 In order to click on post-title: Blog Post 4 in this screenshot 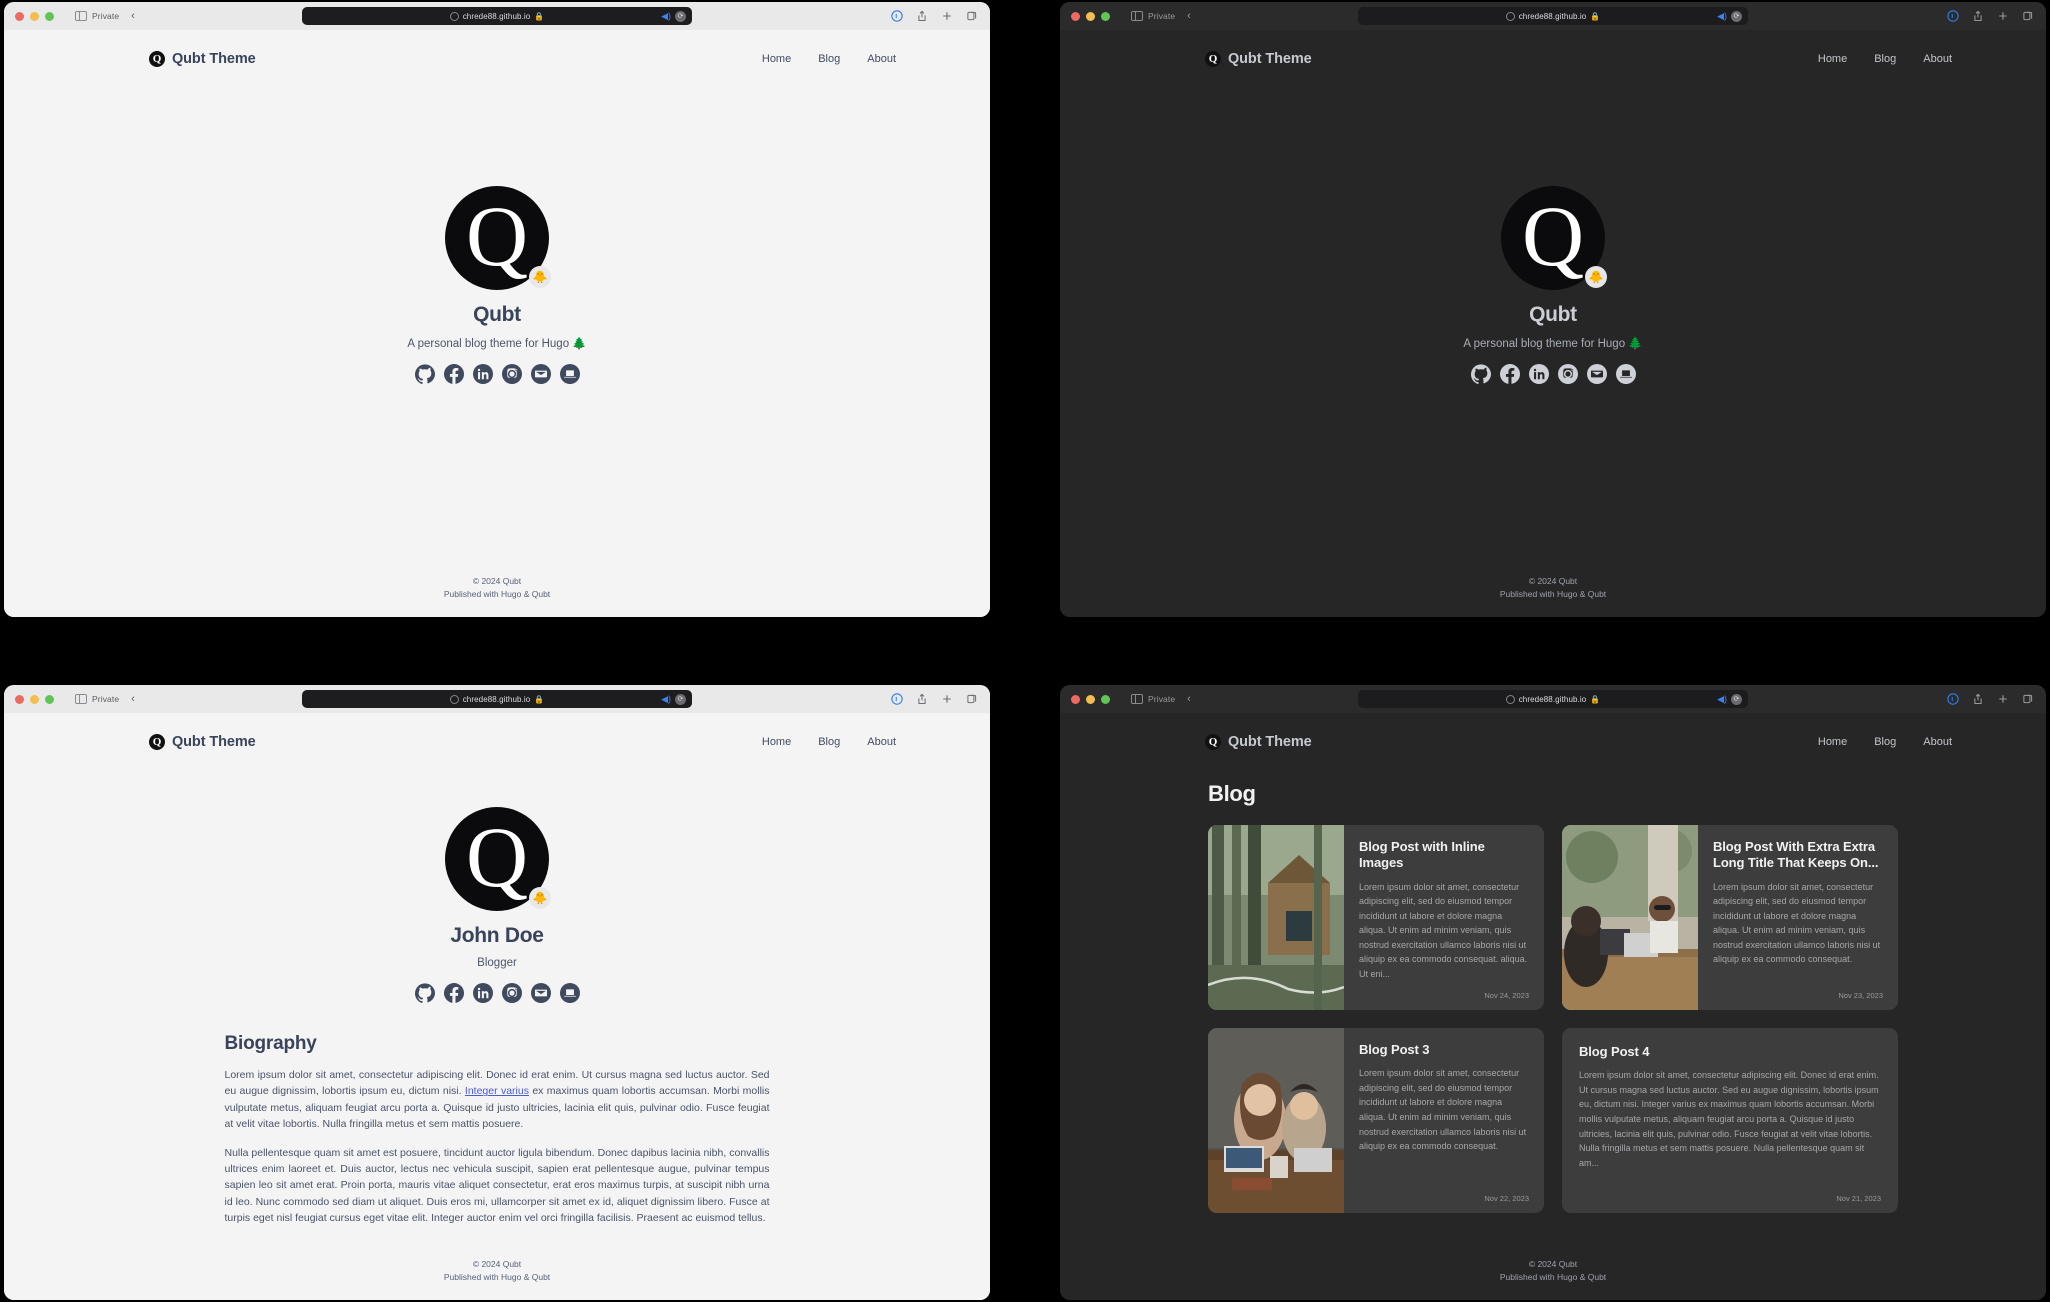, I will do `click(1730, 1052)`.